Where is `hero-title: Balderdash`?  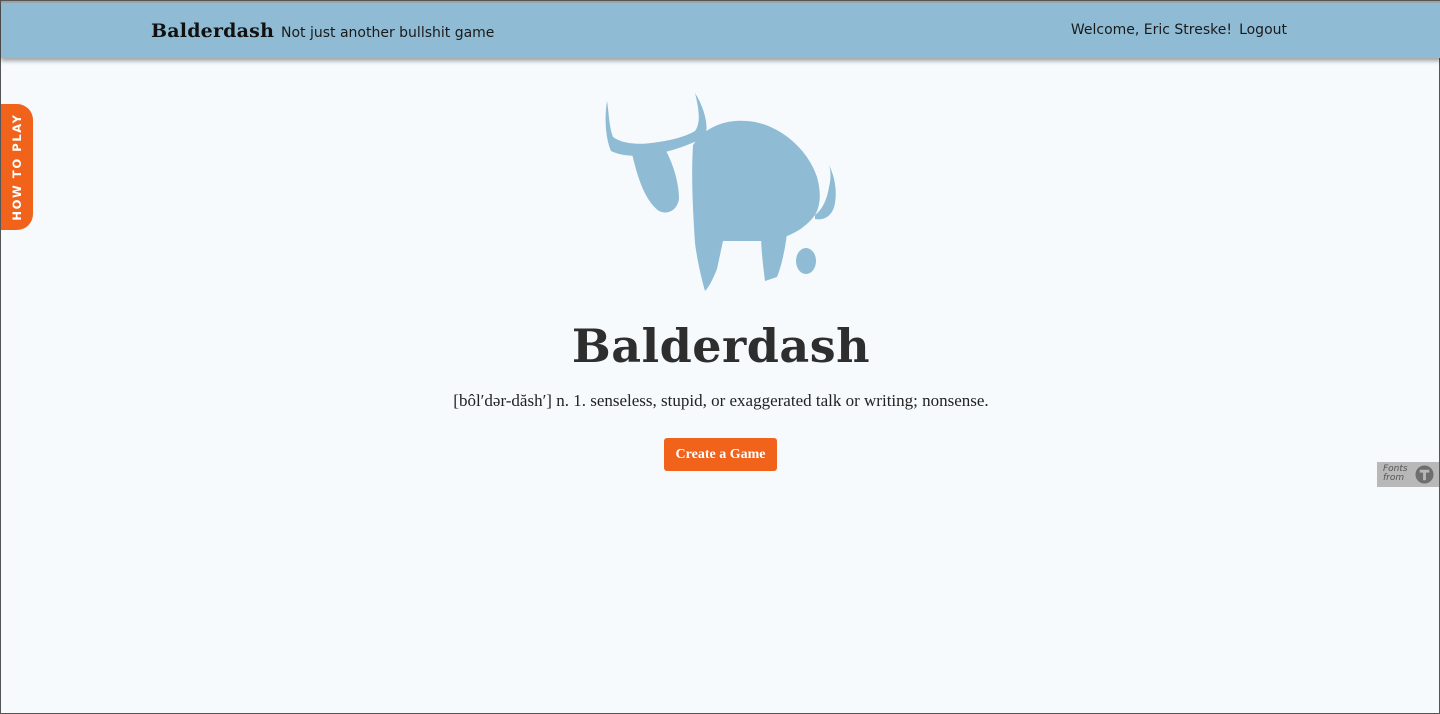 hero-title: Balderdash is located at coordinates (721, 346).